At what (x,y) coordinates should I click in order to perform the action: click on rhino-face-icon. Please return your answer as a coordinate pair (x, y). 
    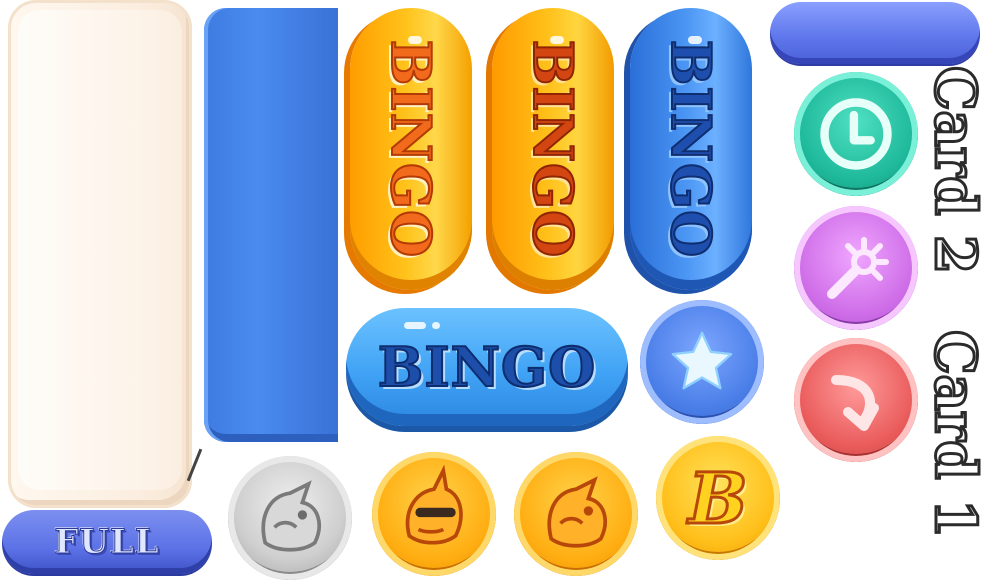
    Looking at the image, I should click on (291, 516).